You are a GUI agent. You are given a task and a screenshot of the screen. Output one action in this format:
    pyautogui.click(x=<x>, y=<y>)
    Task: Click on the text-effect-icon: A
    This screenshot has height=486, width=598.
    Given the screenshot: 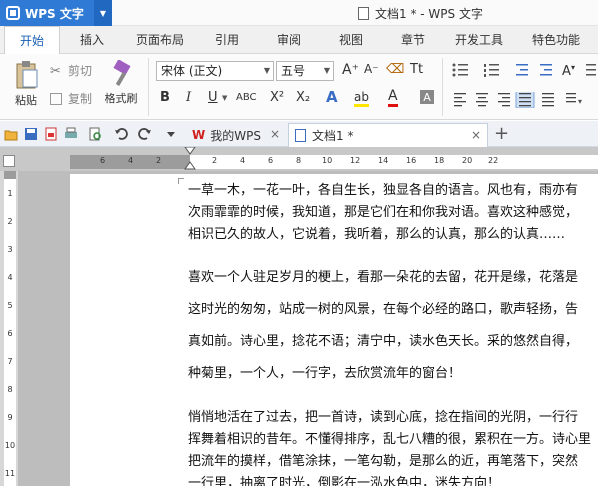 What is the action you would take?
    pyautogui.click(x=332, y=97)
    